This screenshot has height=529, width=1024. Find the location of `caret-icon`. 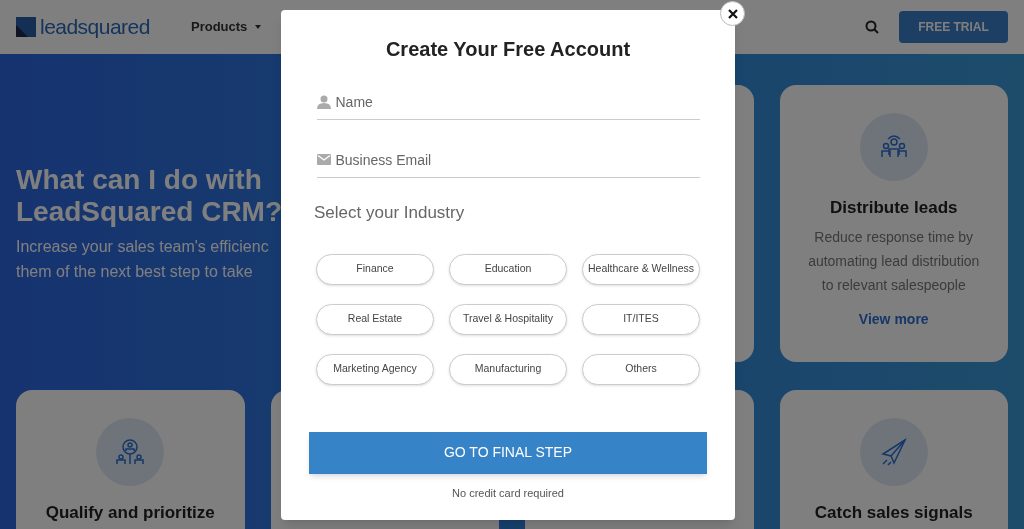

caret-icon is located at coordinates (258, 27).